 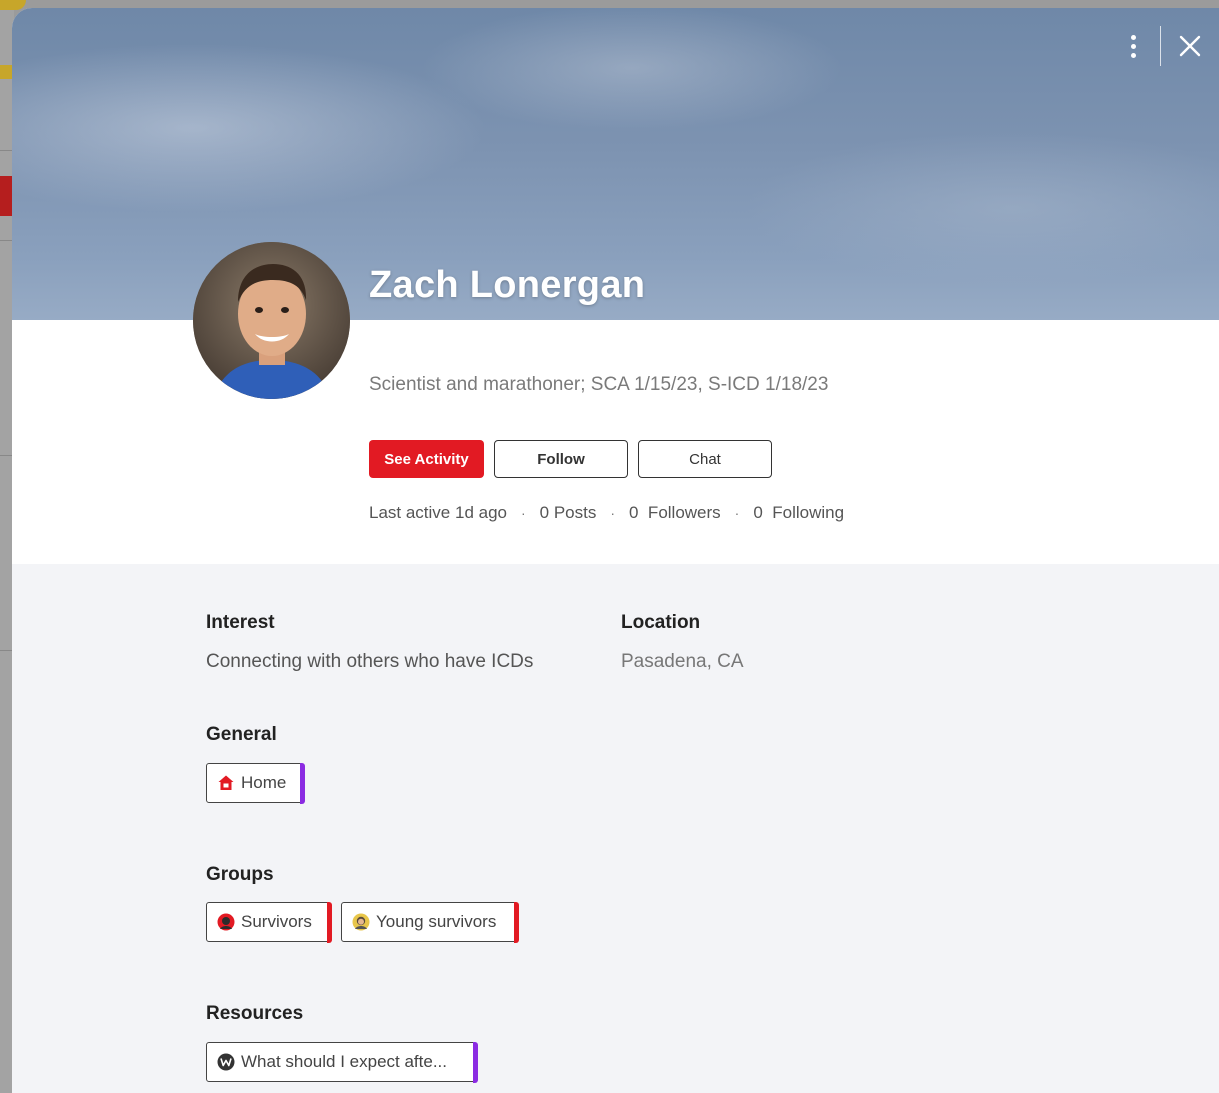 What do you see at coordinates (240, 874) in the screenshot?
I see `groups-label: Groups` at bounding box center [240, 874].